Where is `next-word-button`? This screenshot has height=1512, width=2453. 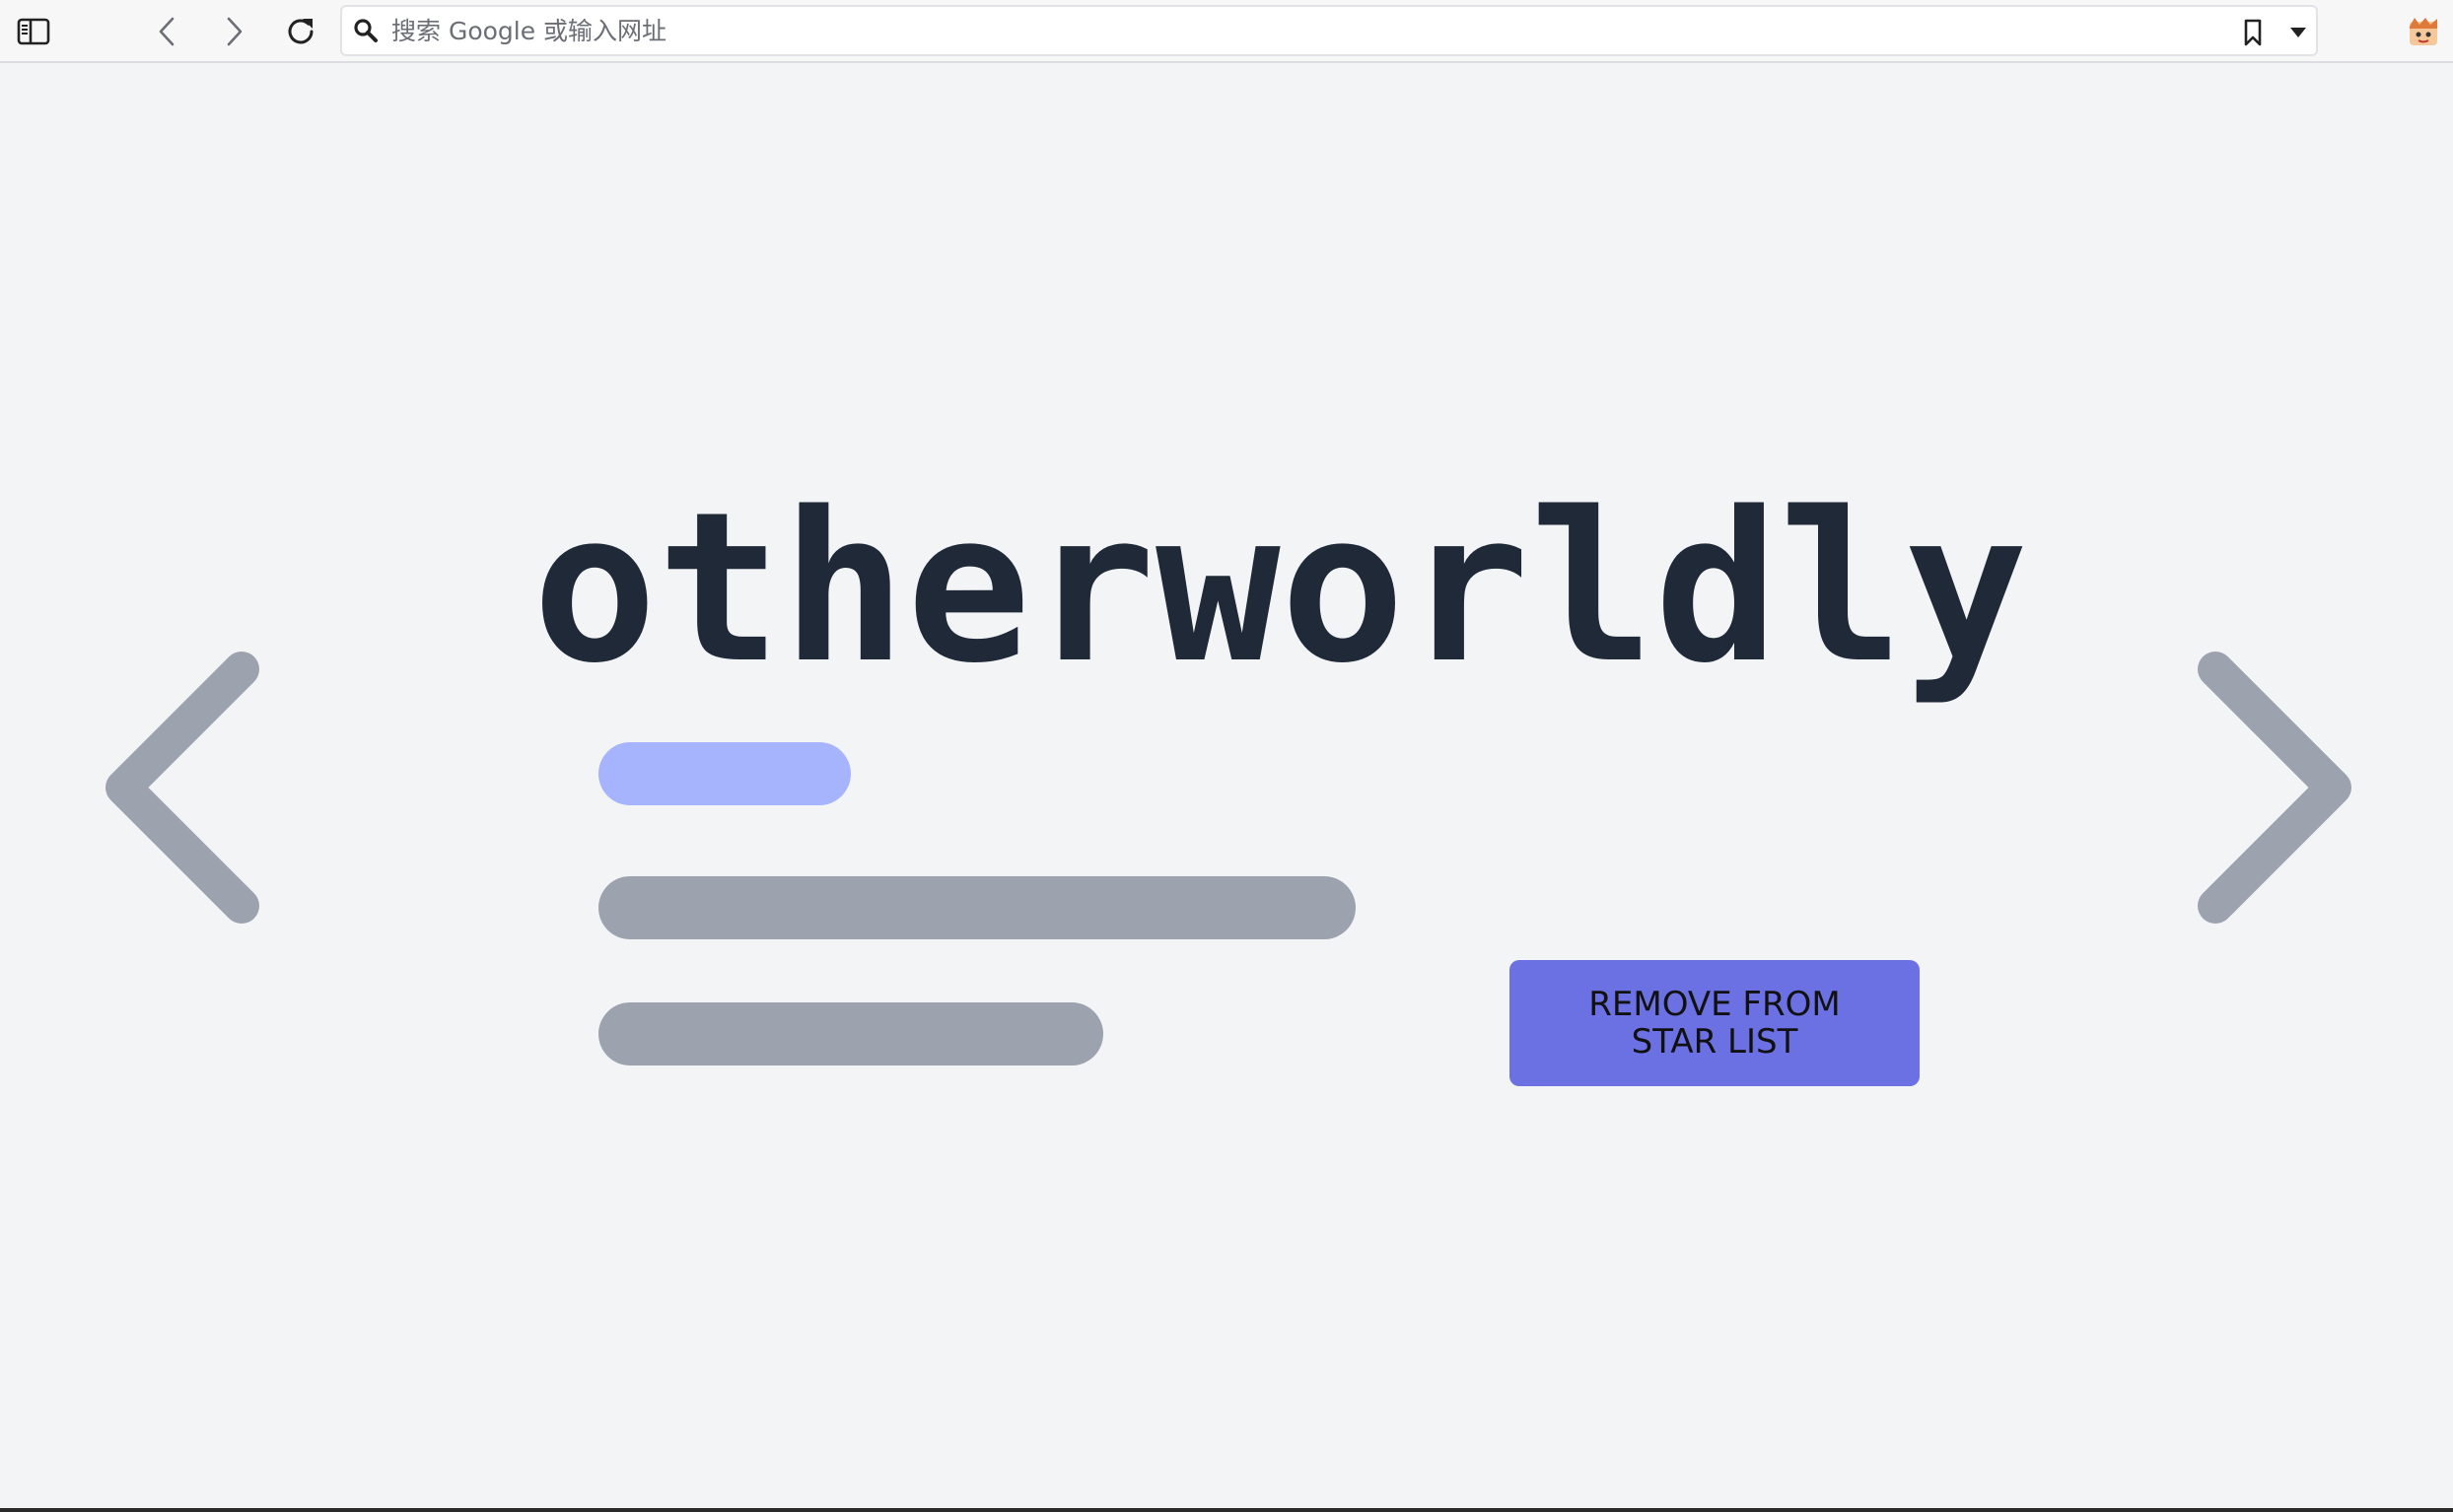 next-word-button is located at coordinates (2269, 800).